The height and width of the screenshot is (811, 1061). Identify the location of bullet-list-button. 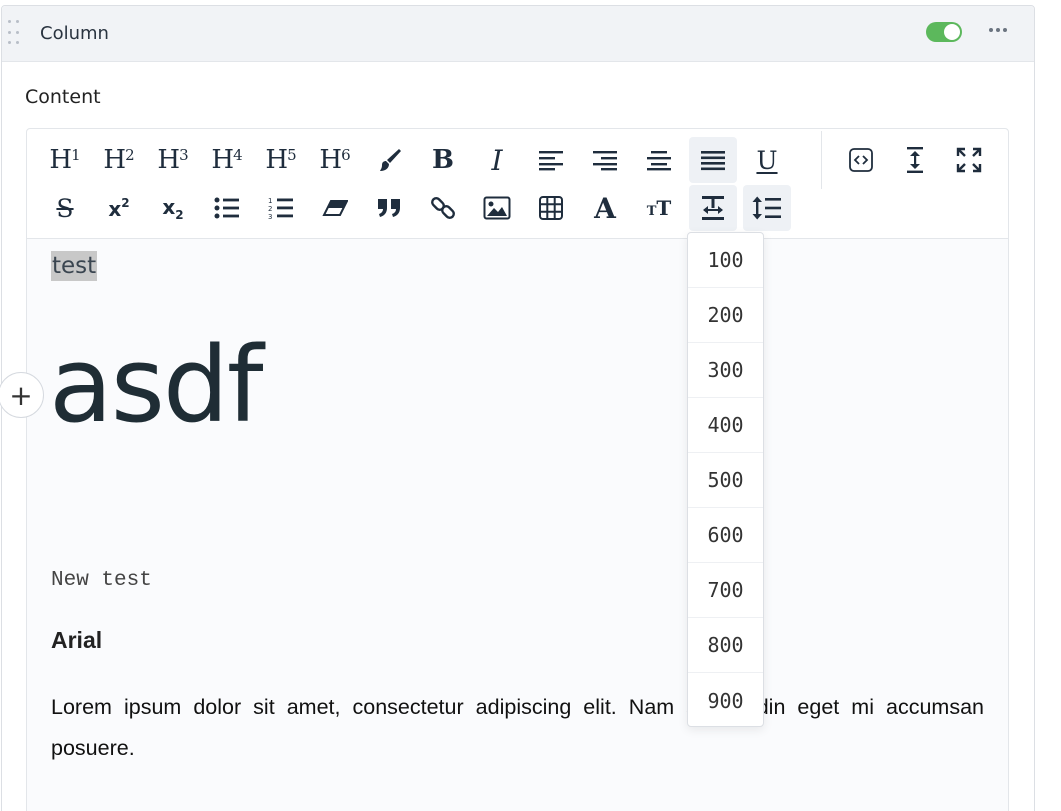
(227, 208).